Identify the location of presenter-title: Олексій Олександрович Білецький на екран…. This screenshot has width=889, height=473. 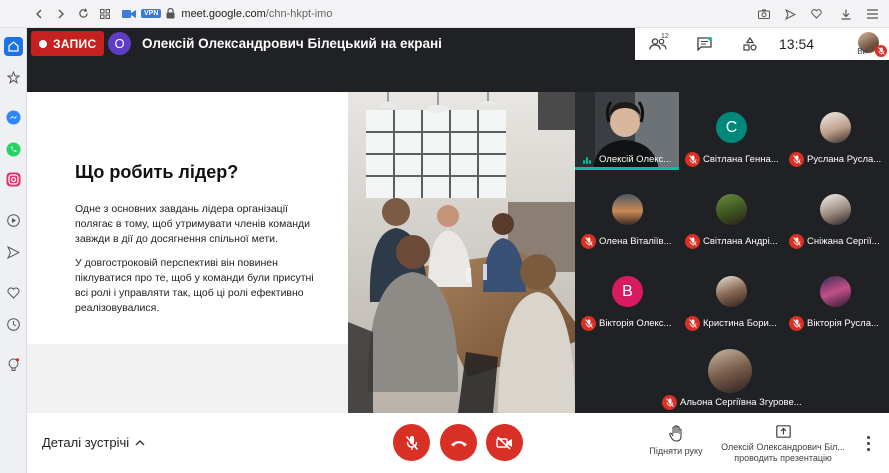
(292, 43).